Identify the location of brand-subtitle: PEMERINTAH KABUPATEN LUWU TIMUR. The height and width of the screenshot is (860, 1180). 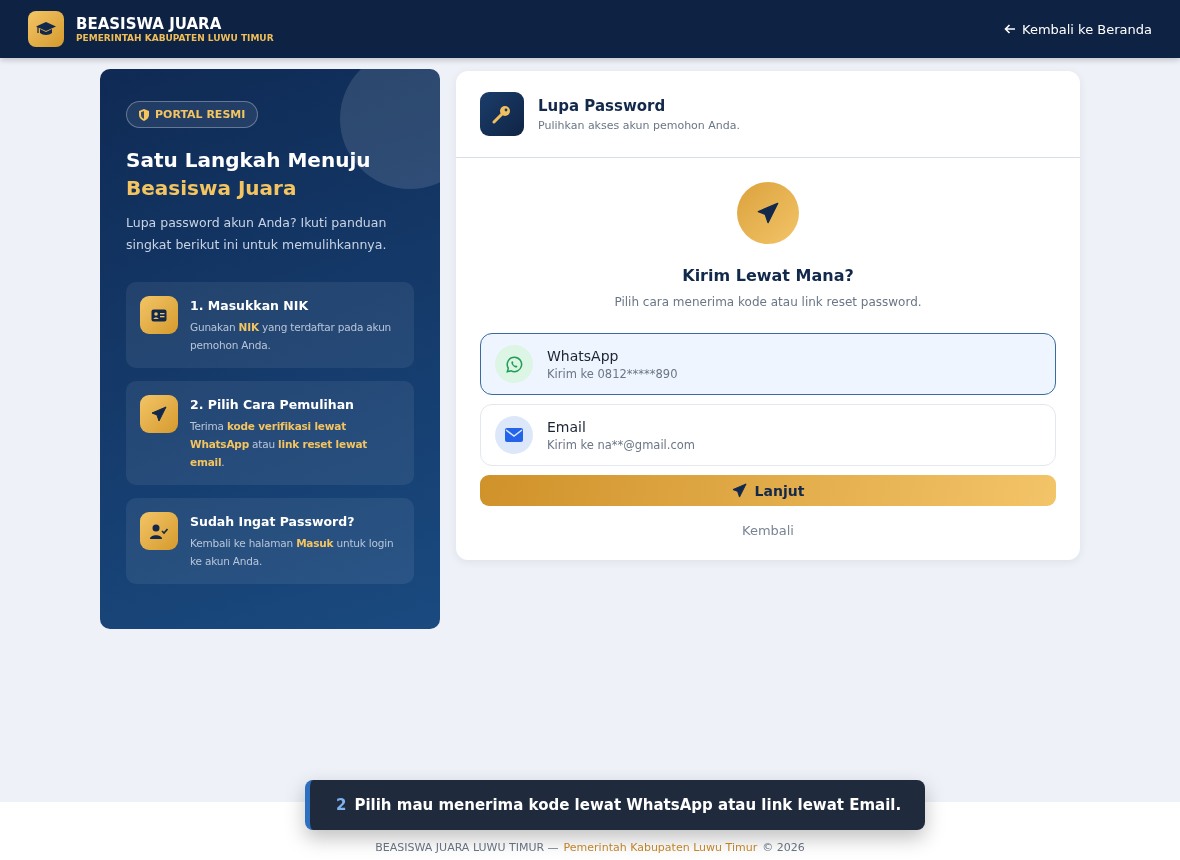
(175, 38).